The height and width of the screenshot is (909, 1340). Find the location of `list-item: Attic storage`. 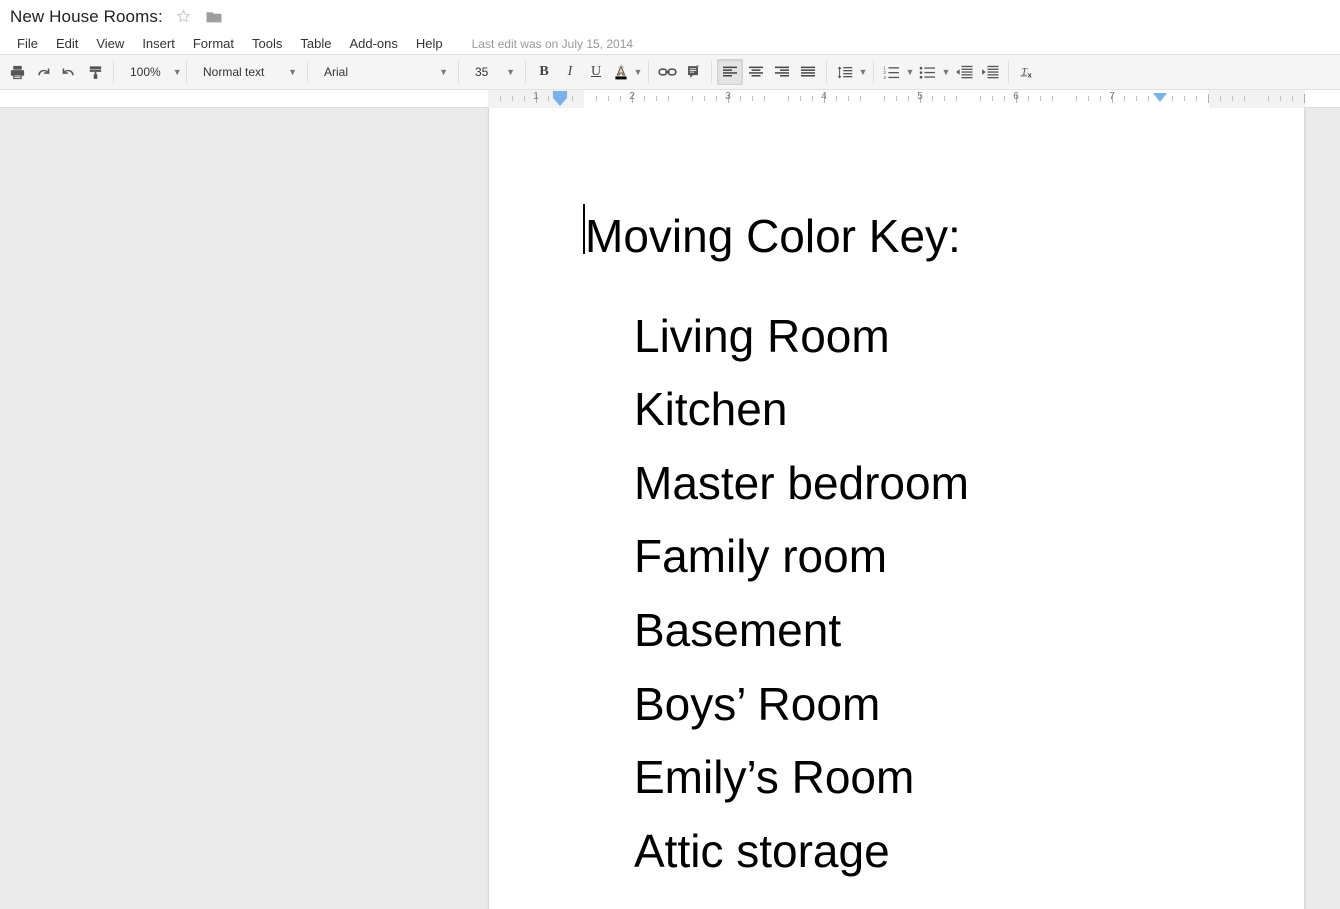

list-item: Attic storage is located at coordinates (921, 852).